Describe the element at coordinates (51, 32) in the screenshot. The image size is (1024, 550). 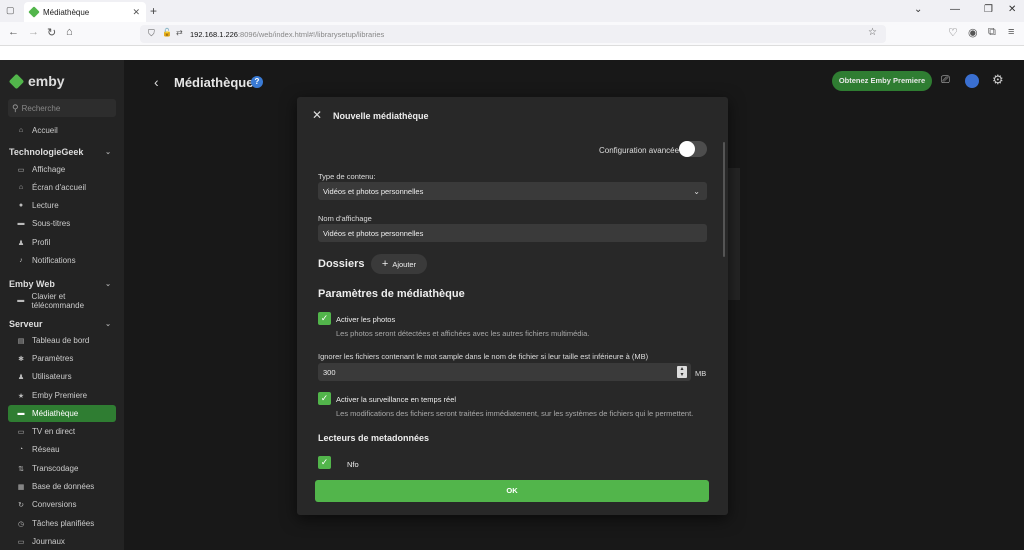
I see `reload-icon: ↻` at that location.